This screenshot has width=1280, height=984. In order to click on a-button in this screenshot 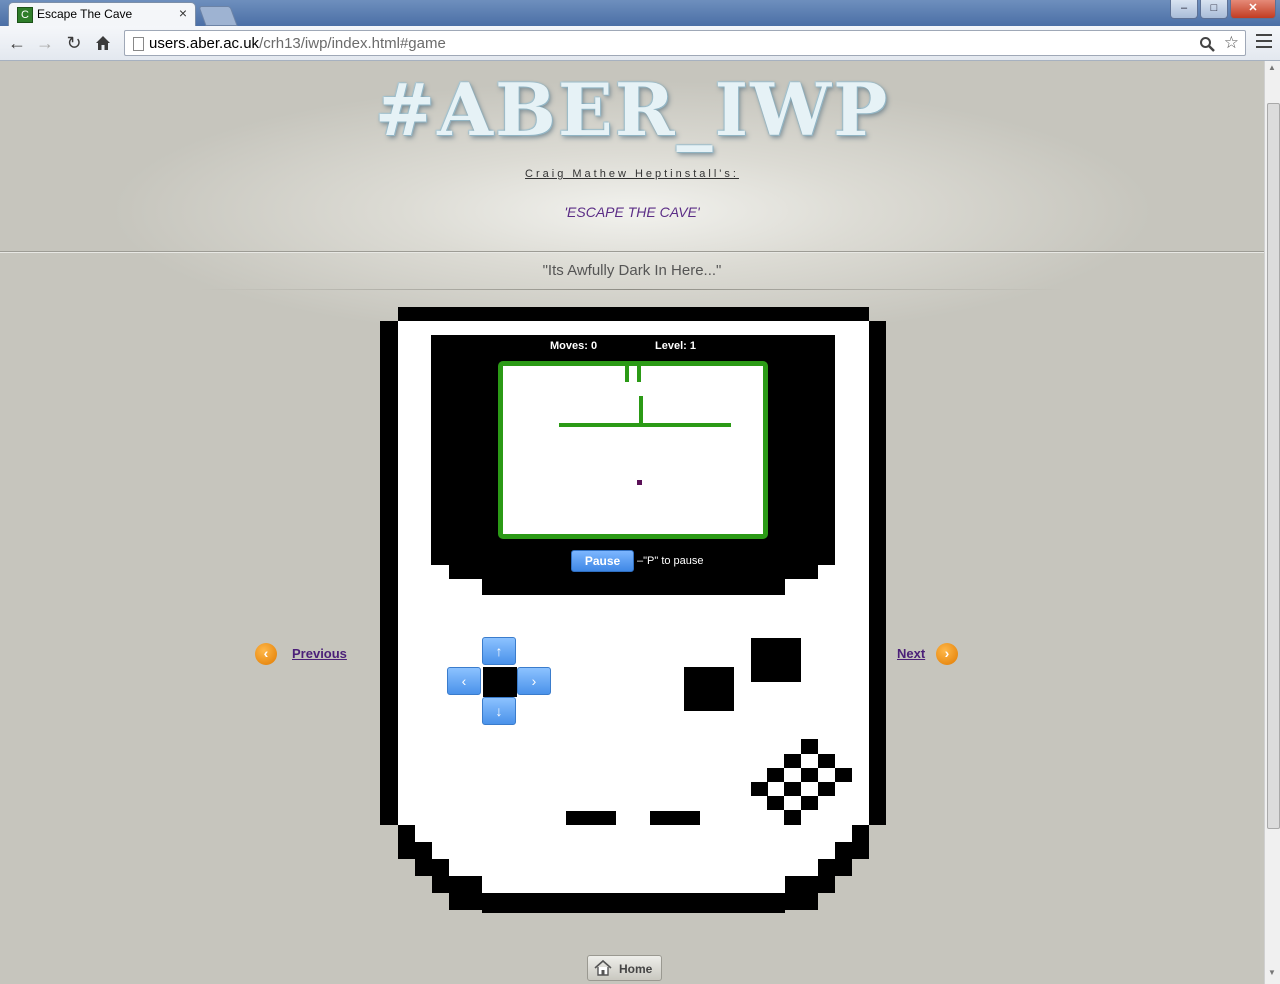, I will do `click(776, 660)`.